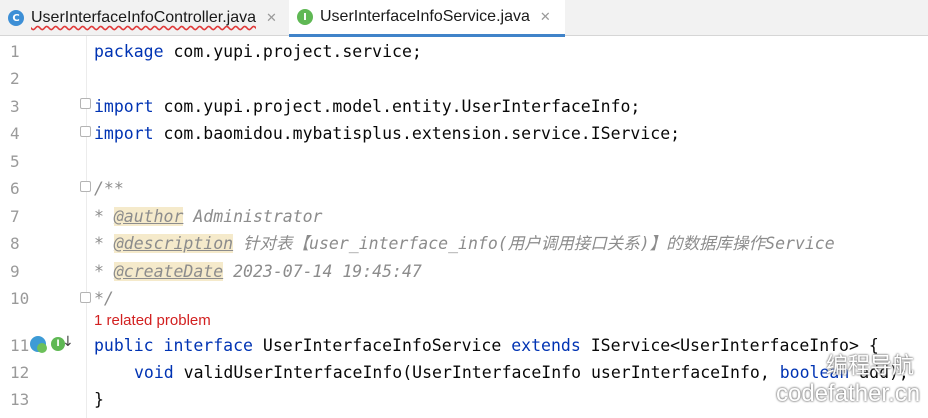 This screenshot has height=418, width=928. What do you see at coordinates (15, 188) in the screenshot?
I see `line-number: 6` at bounding box center [15, 188].